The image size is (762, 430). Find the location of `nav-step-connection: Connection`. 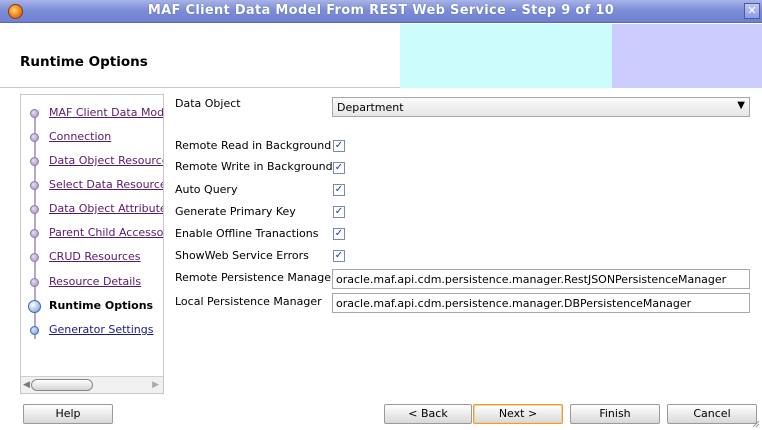

nav-step-connection: Connection is located at coordinates (92, 138).